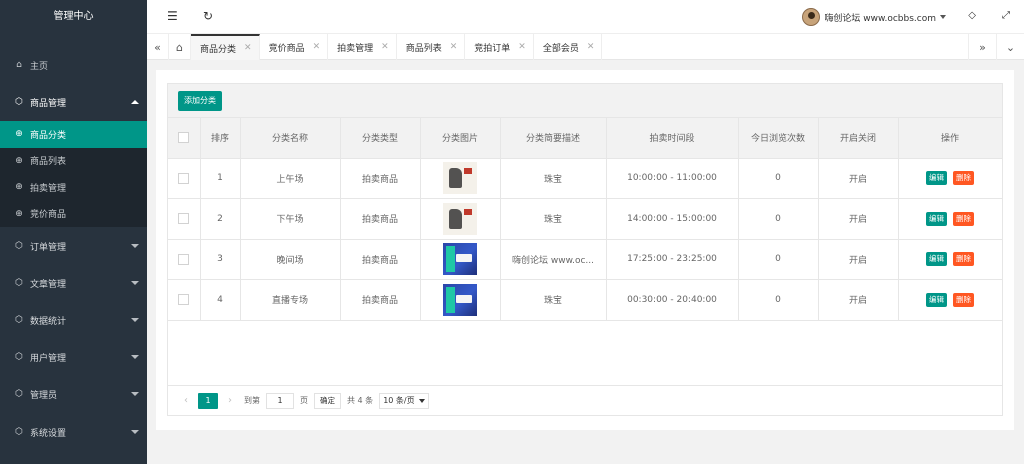  I want to click on select-all-cell, so click(184, 138).